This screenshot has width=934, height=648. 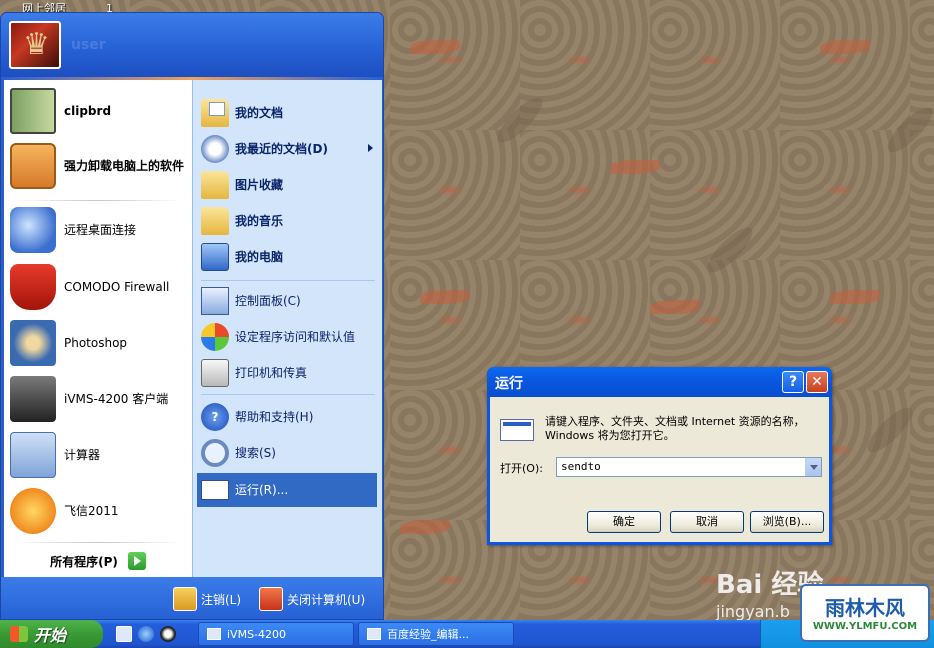 I want to click on menu-my-music: 我的音乐, so click(x=287, y=221).